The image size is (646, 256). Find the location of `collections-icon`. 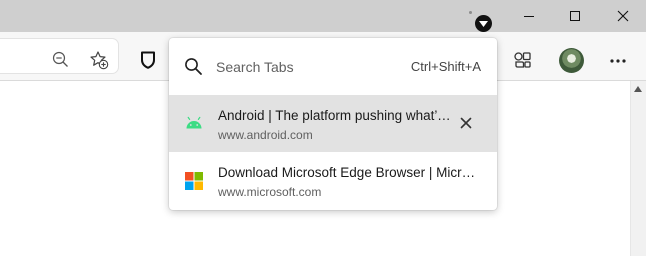

collections-icon is located at coordinates (522, 60).